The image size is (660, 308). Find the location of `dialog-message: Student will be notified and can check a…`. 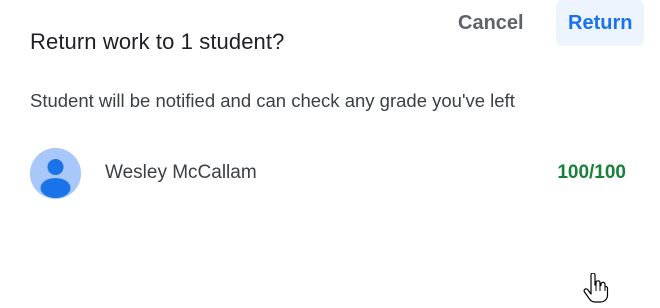

dialog-message: Student will be notified and can check a… is located at coordinates (272, 100).